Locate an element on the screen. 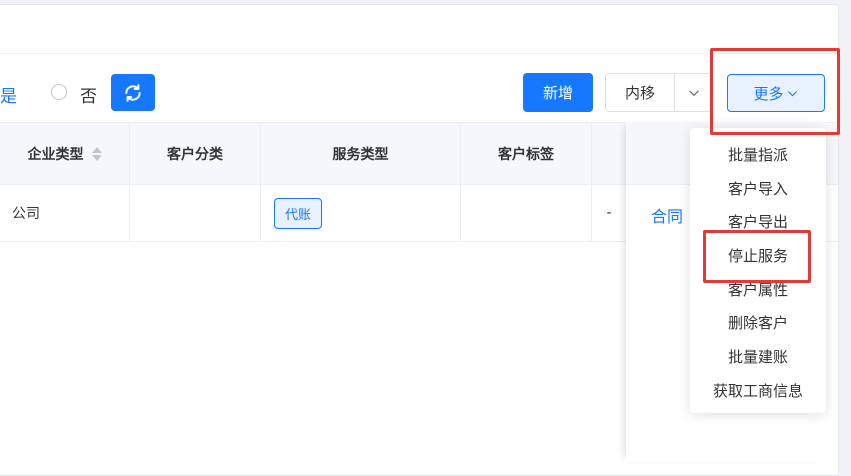  cell-extra: - is located at coordinates (609, 213).